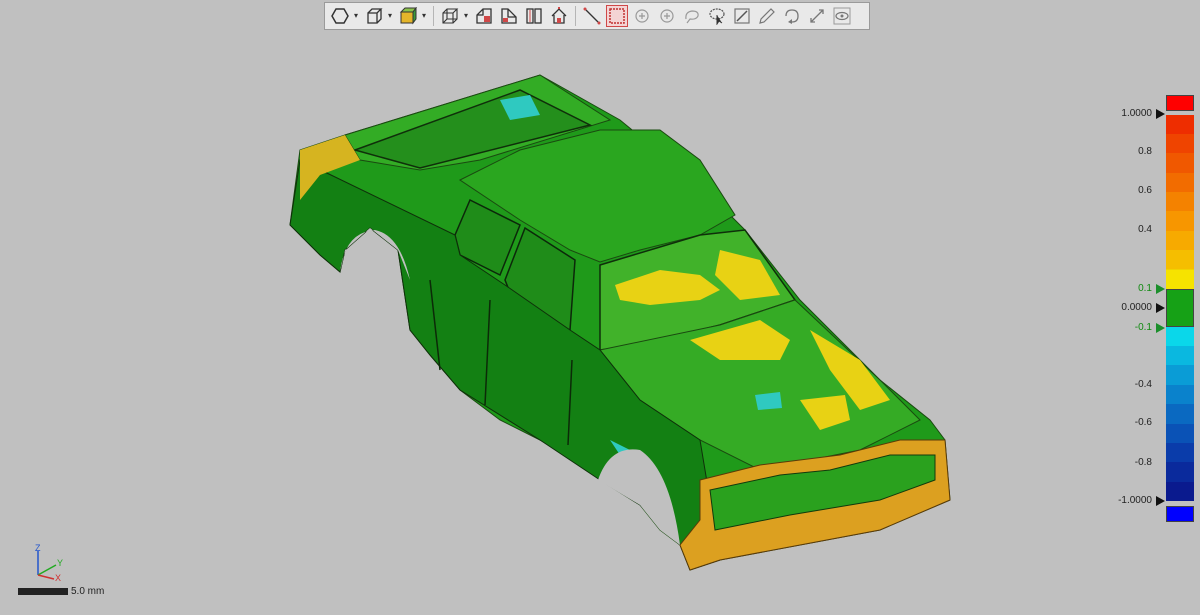  I want to click on scale-label: 0.0000, so click(1136, 307).